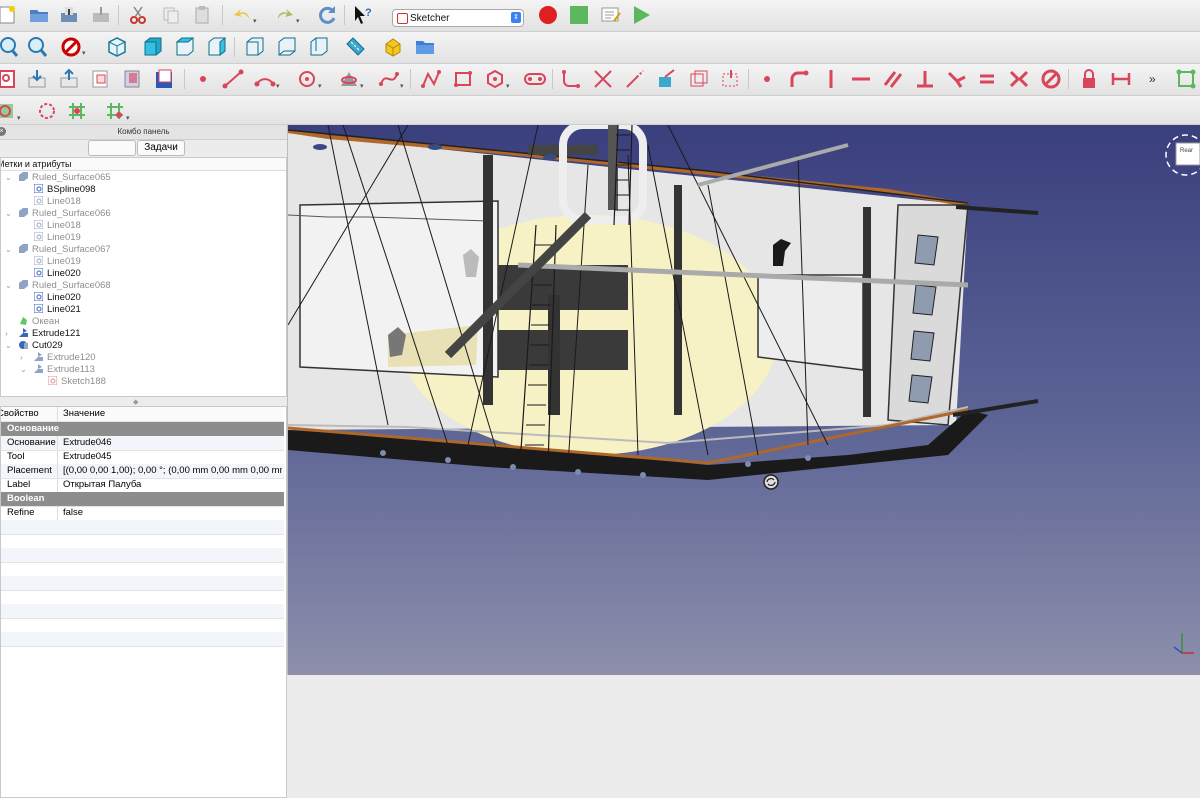 The image size is (1200, 798). I want to click on bottom-view-icon, so click(287, 47).